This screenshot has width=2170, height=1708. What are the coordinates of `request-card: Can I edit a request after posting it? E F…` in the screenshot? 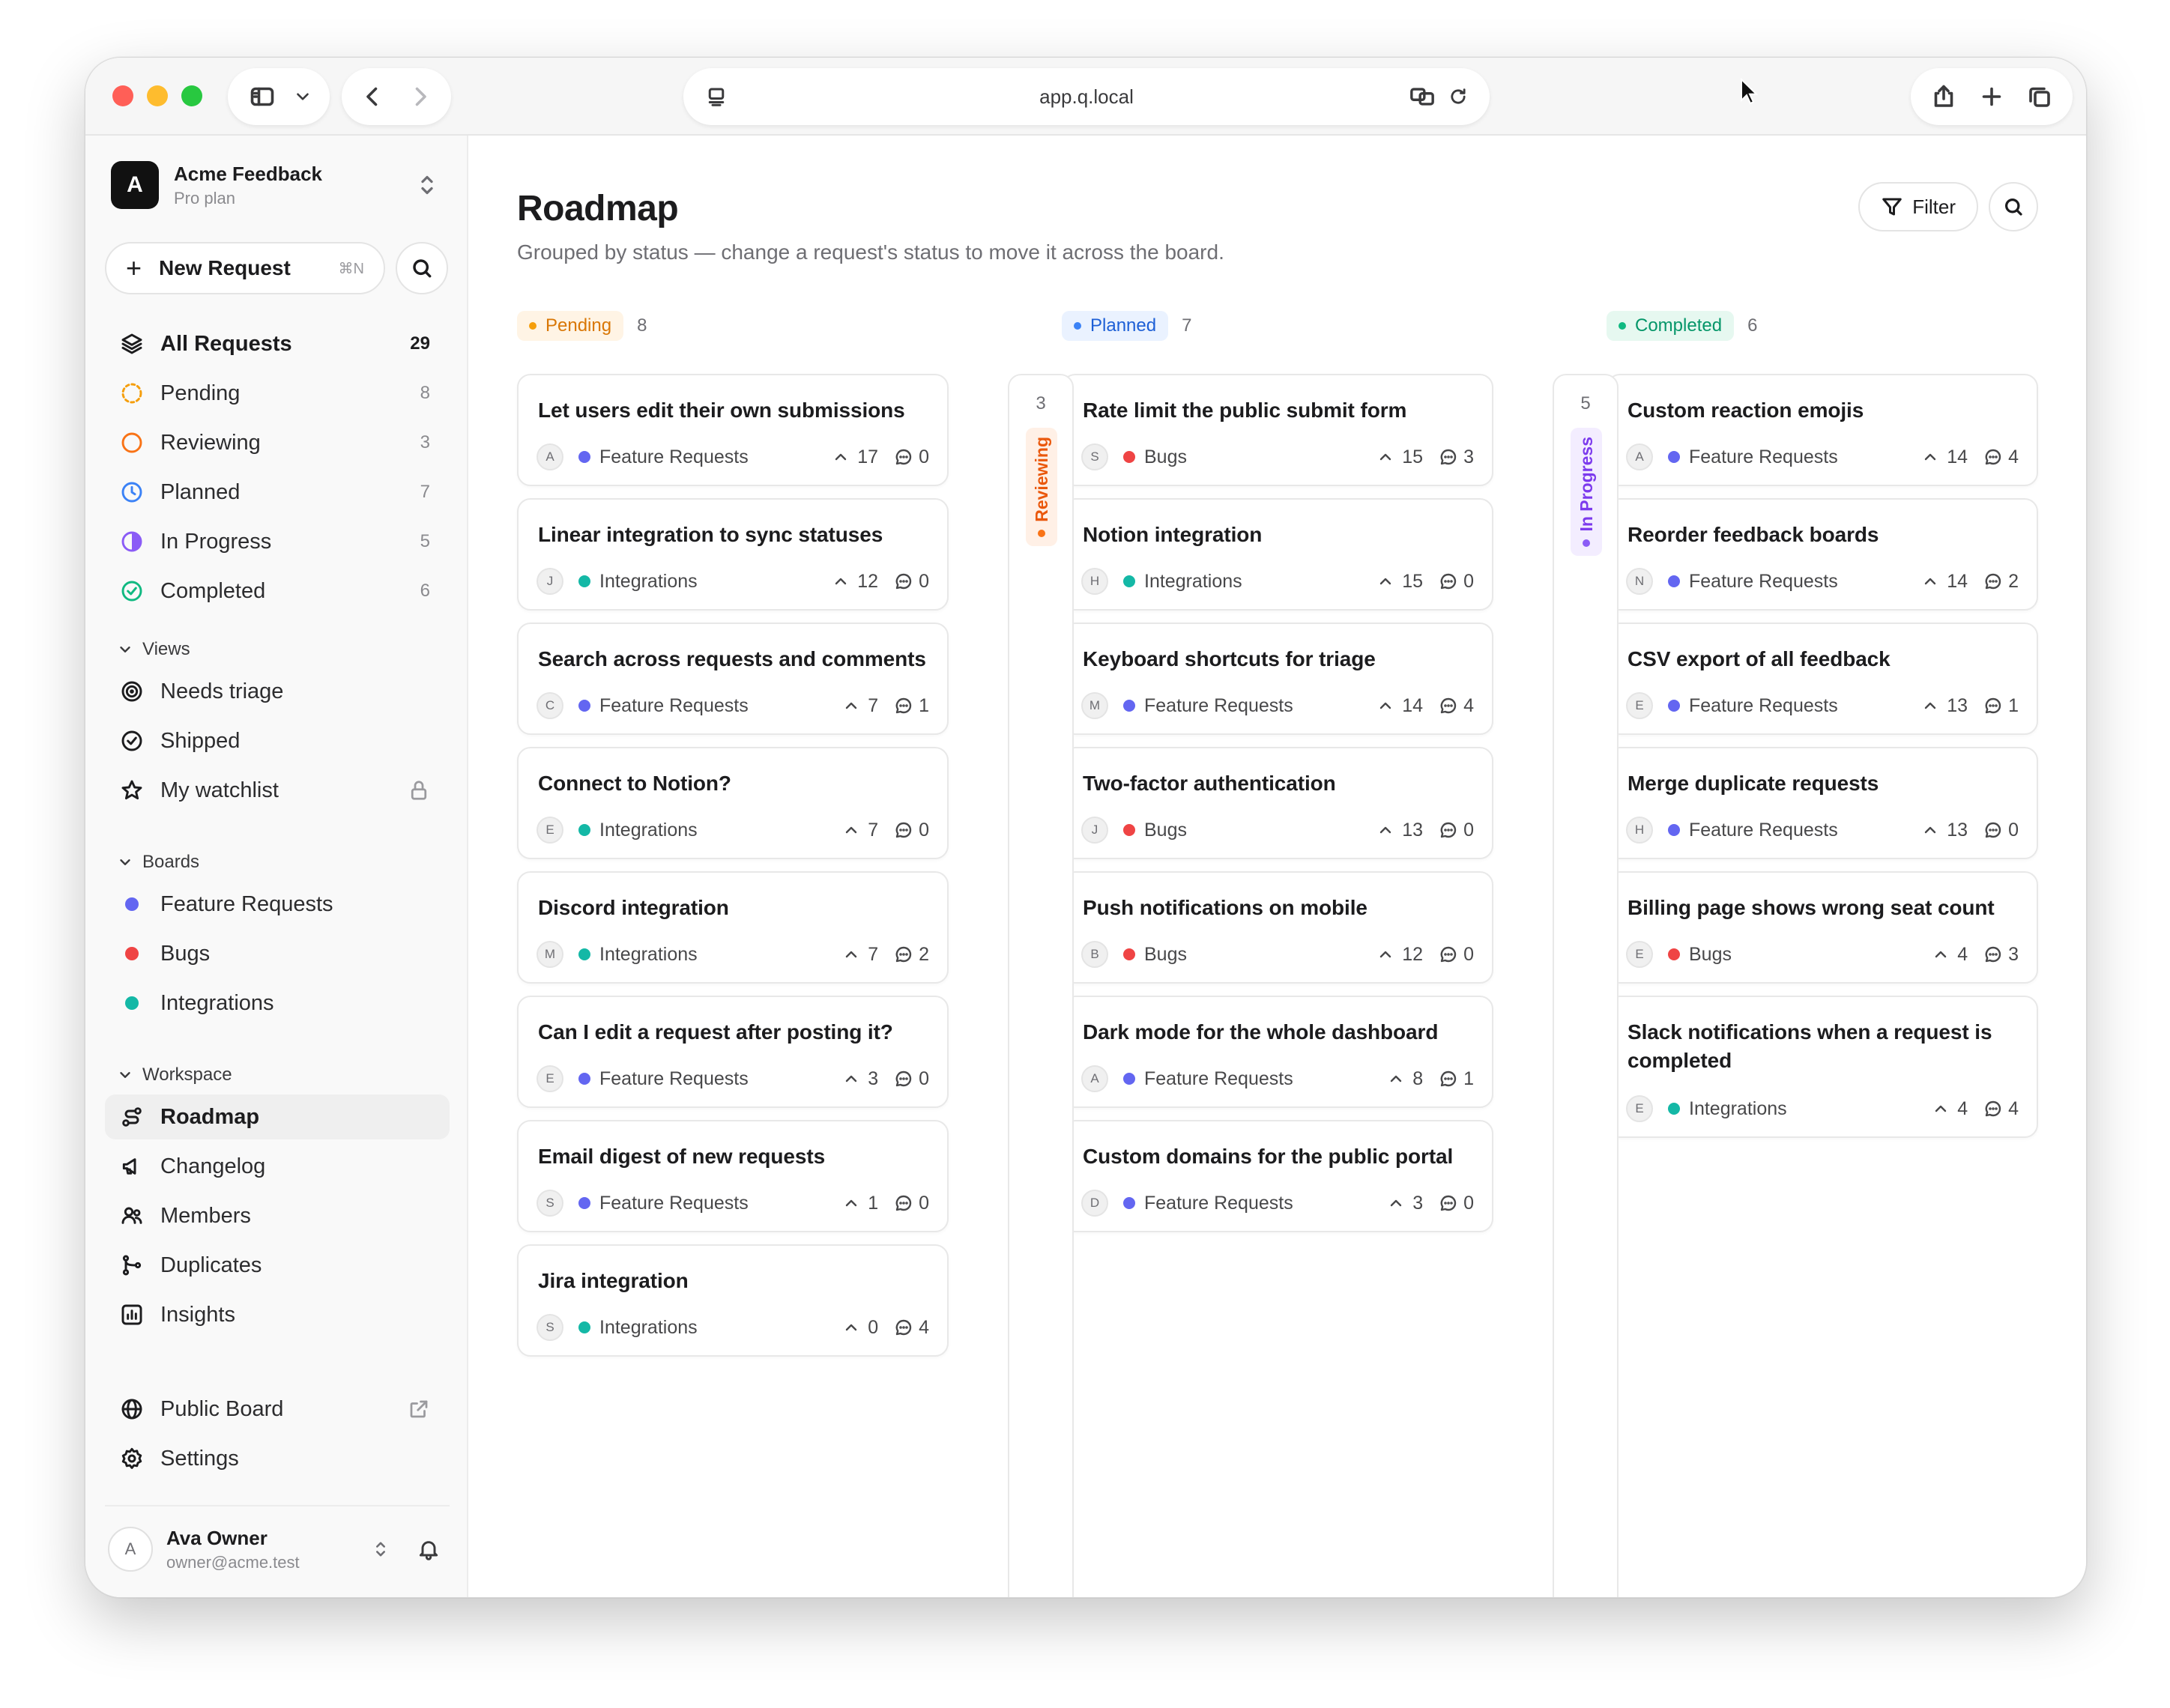 It's located at (733, 1052).